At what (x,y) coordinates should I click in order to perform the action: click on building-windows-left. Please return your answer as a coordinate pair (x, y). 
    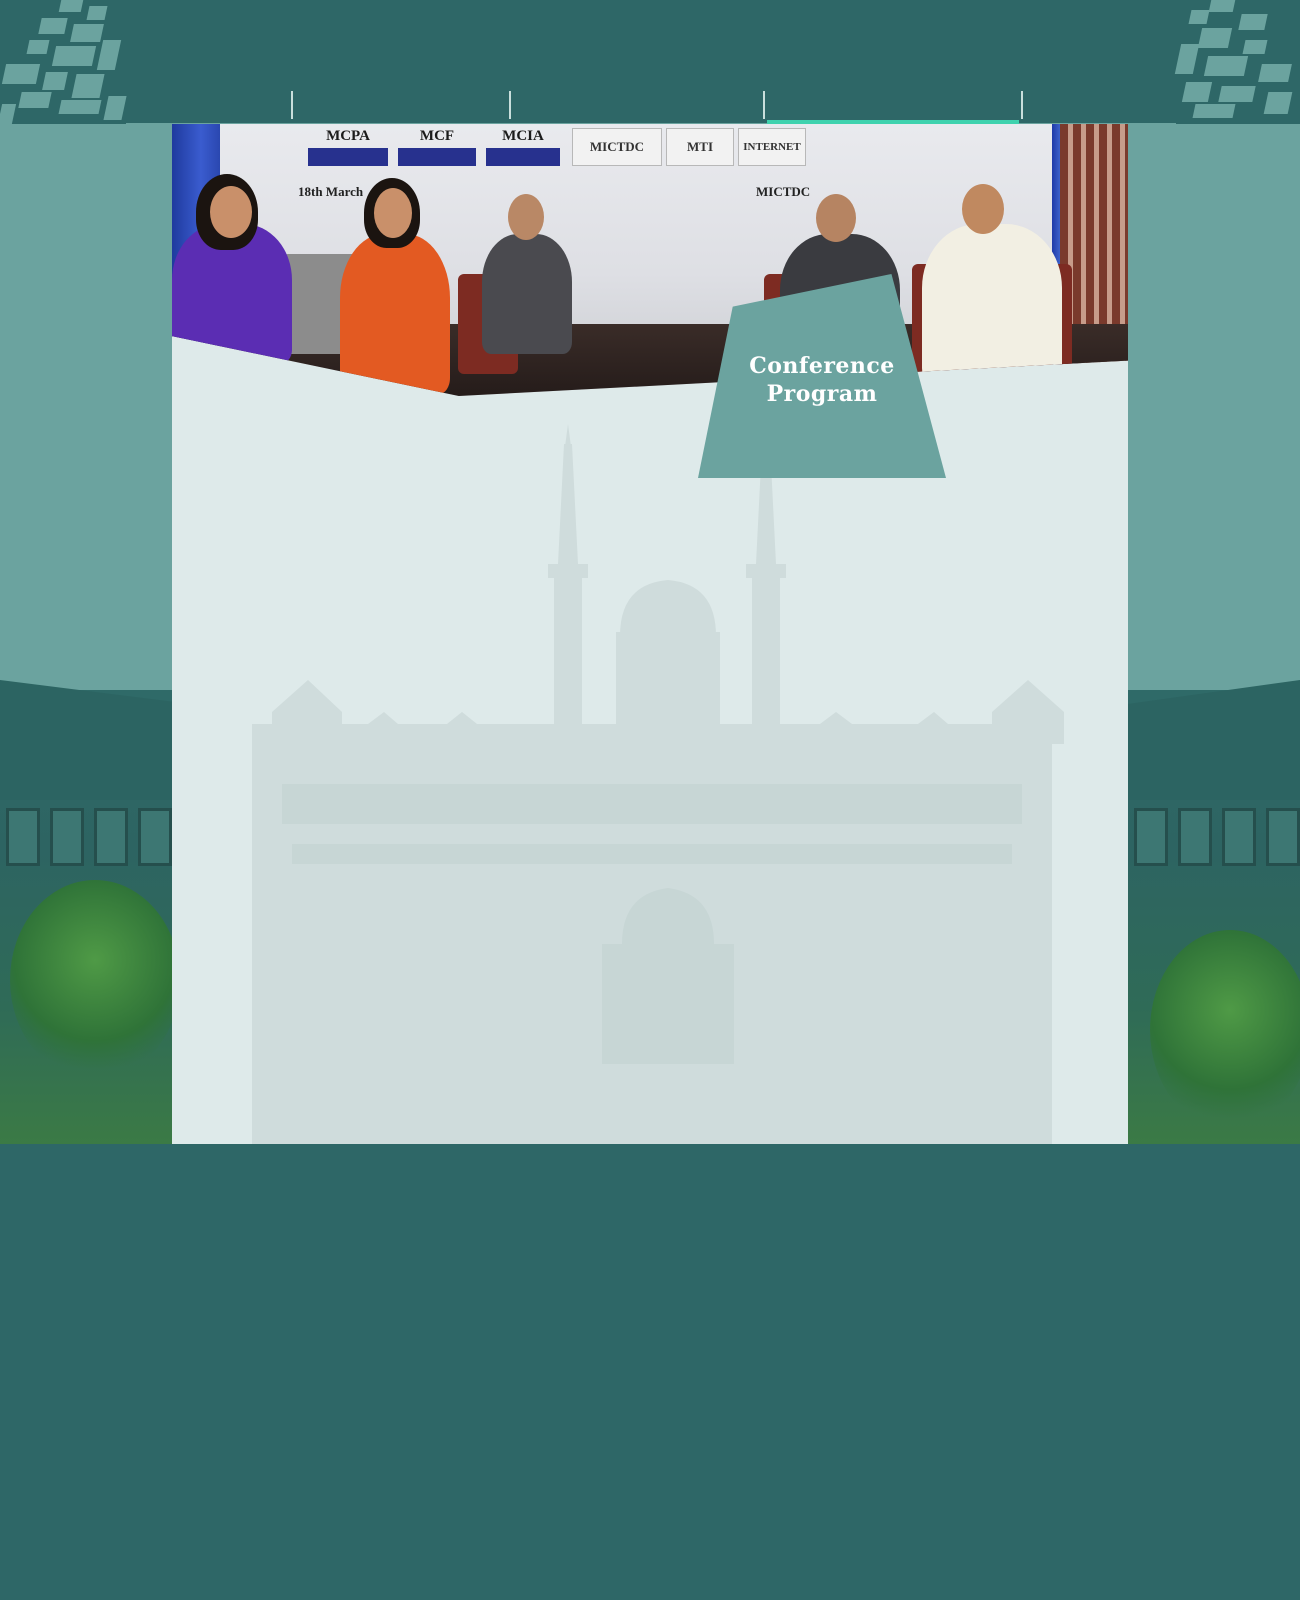
    Looking at the image, I should click on (86, 838).